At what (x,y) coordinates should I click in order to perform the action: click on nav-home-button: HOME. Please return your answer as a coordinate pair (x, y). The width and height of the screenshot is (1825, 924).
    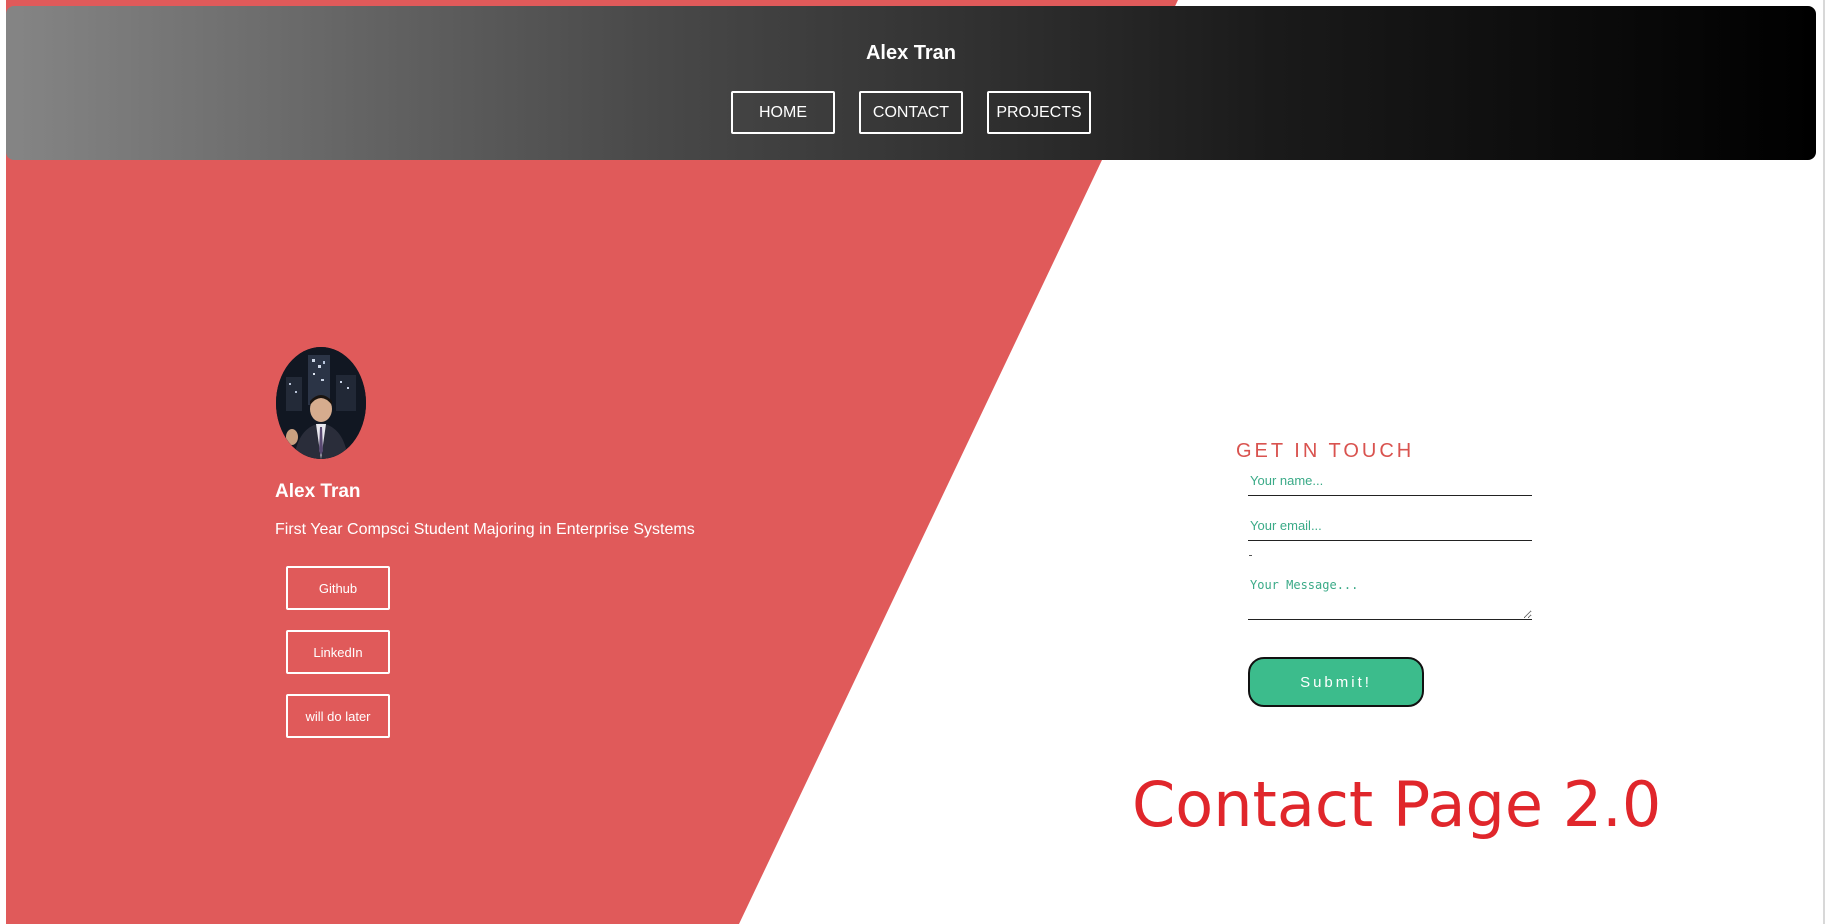
    Looking at the image, I should click on (783, 112).